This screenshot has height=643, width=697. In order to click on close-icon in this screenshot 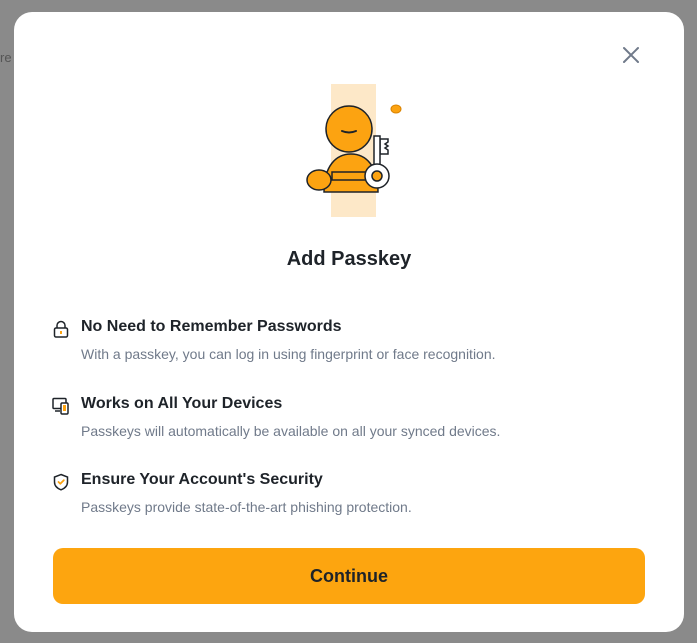, I will do `click(631, 55)`.